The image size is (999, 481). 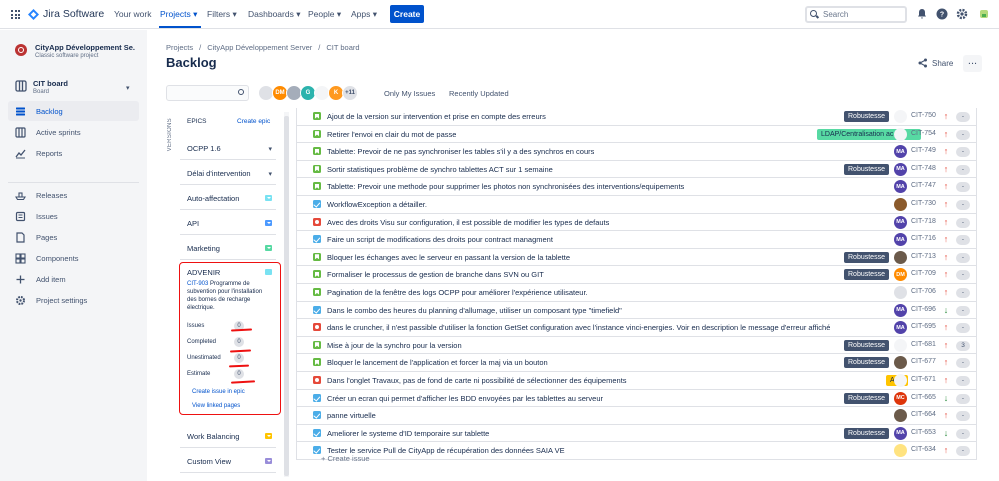 I want to click on epic-item: Work Balancing, so click(x=228, y=436).